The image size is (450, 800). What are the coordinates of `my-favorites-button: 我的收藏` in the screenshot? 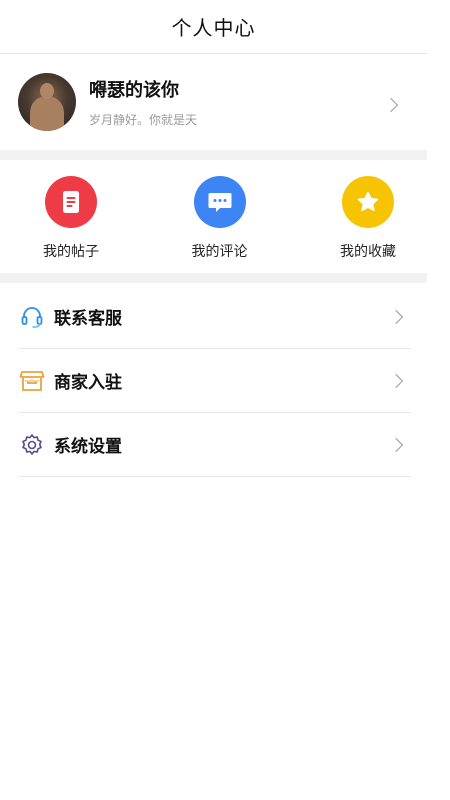 It's located at (368, 224).